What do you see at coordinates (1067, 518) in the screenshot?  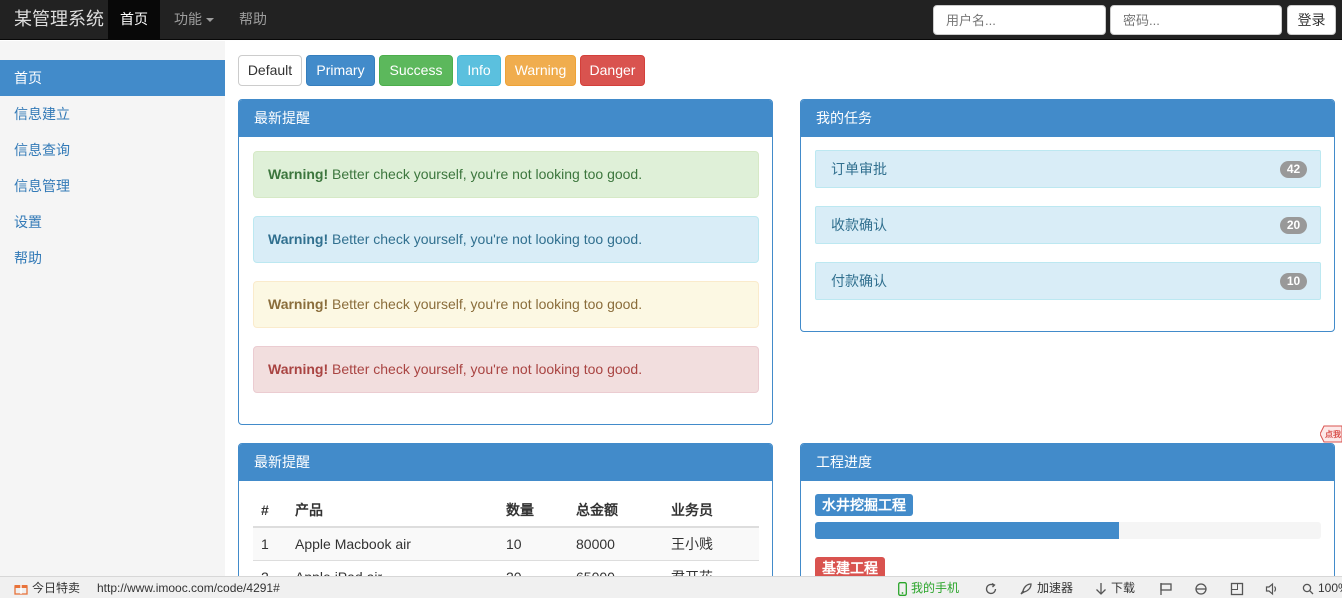 I see `progress-panel: 工程进度 水井挖掘工程 基建工程` at bounding box center [1067, 518].